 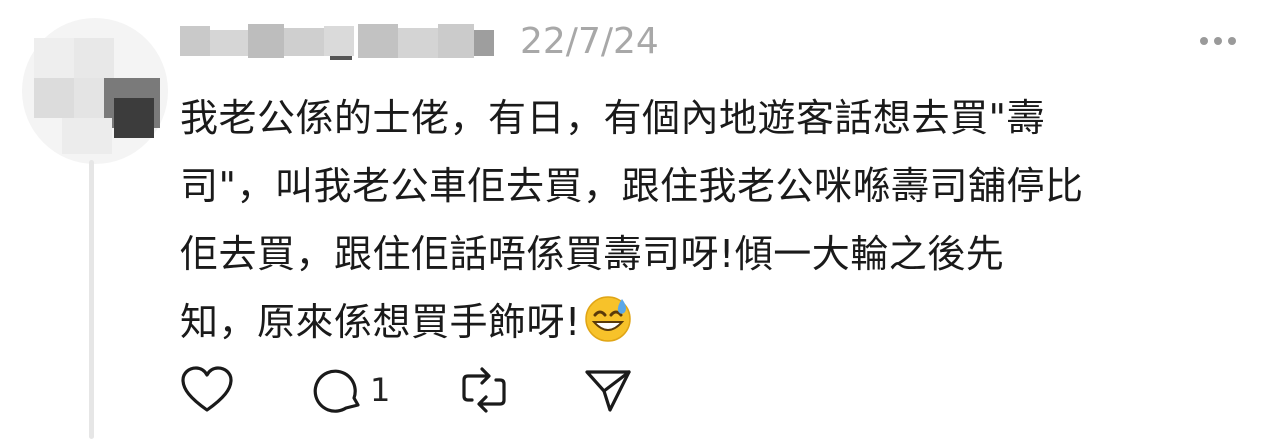 I want to click on reply-button: 1, so click(x=351, y=390).